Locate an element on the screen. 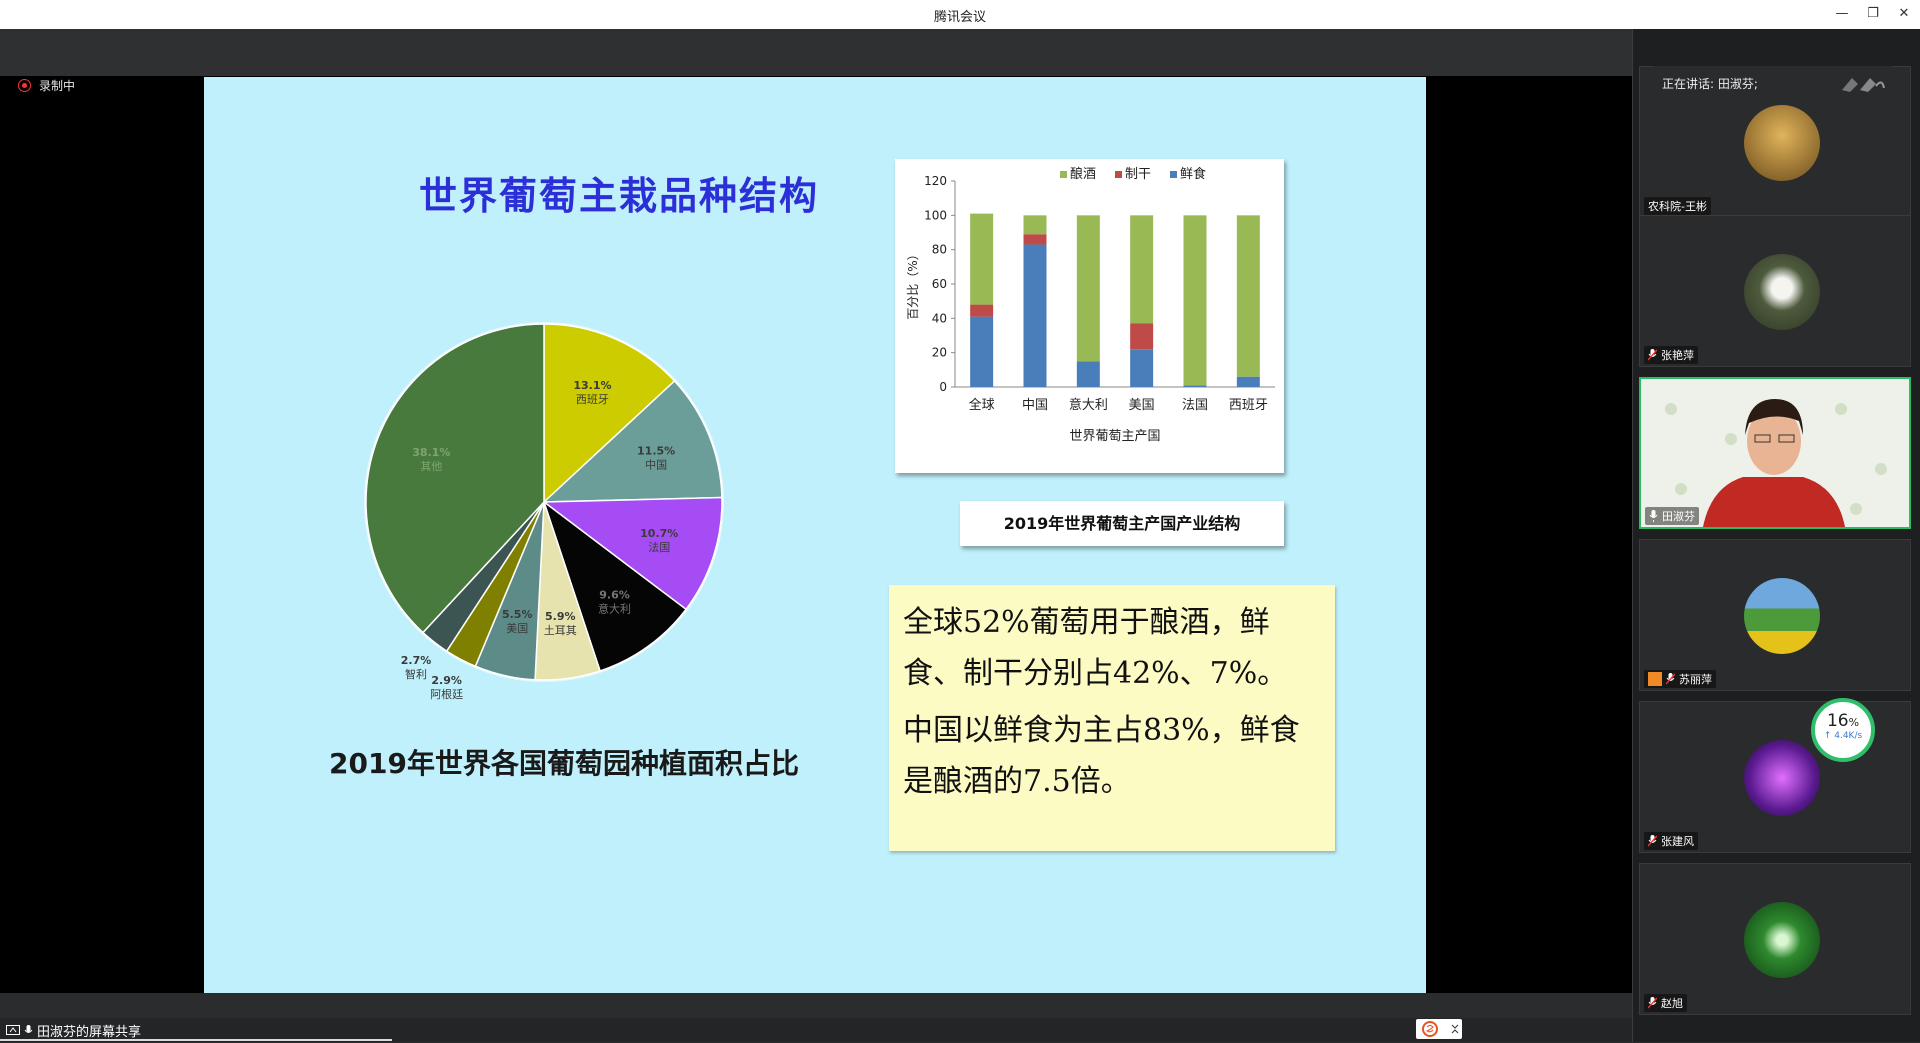  participant-tile: 赵旭 is located at coordinates (1775, 939).